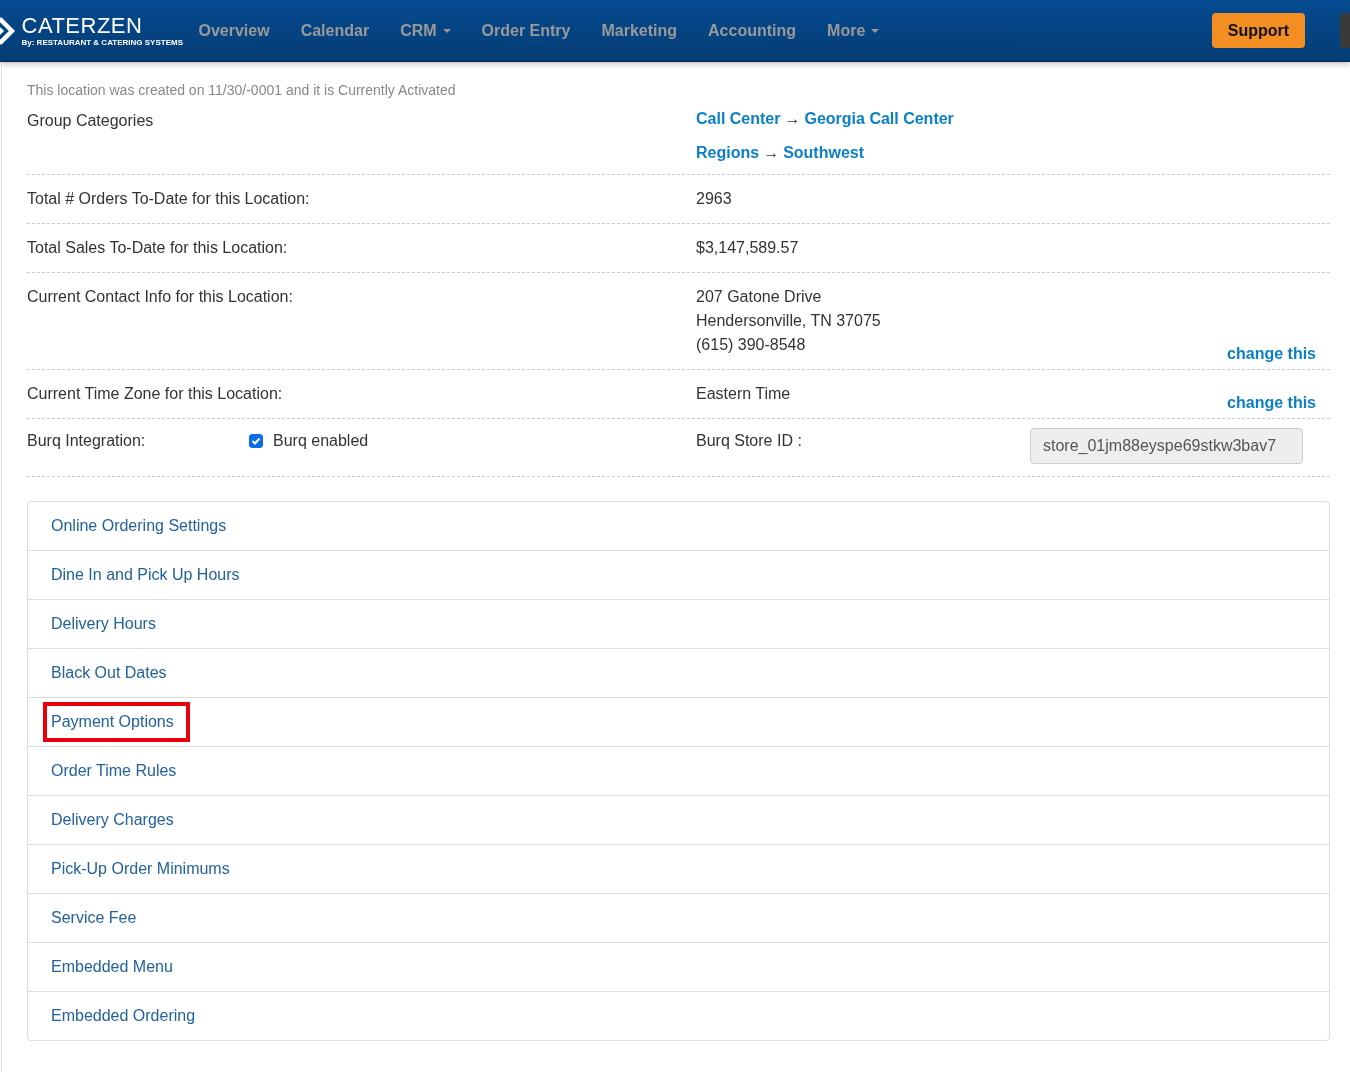 This screenshot has width=1350, height=1075. Describe the element at coordinates (728, 153) in the screenshot. I see `category-link: Regions` at that location.